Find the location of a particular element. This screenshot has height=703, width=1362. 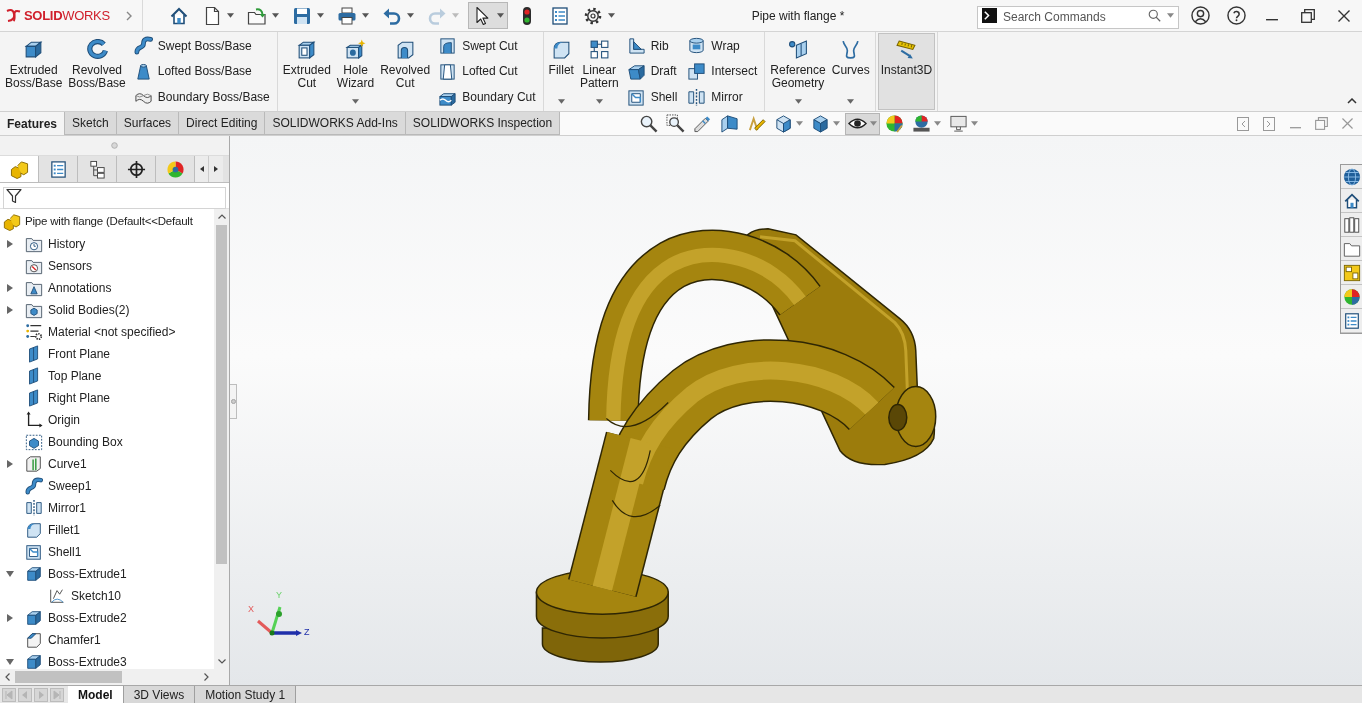

command-tab: Direct Editing is located at coordinates (222, 123).